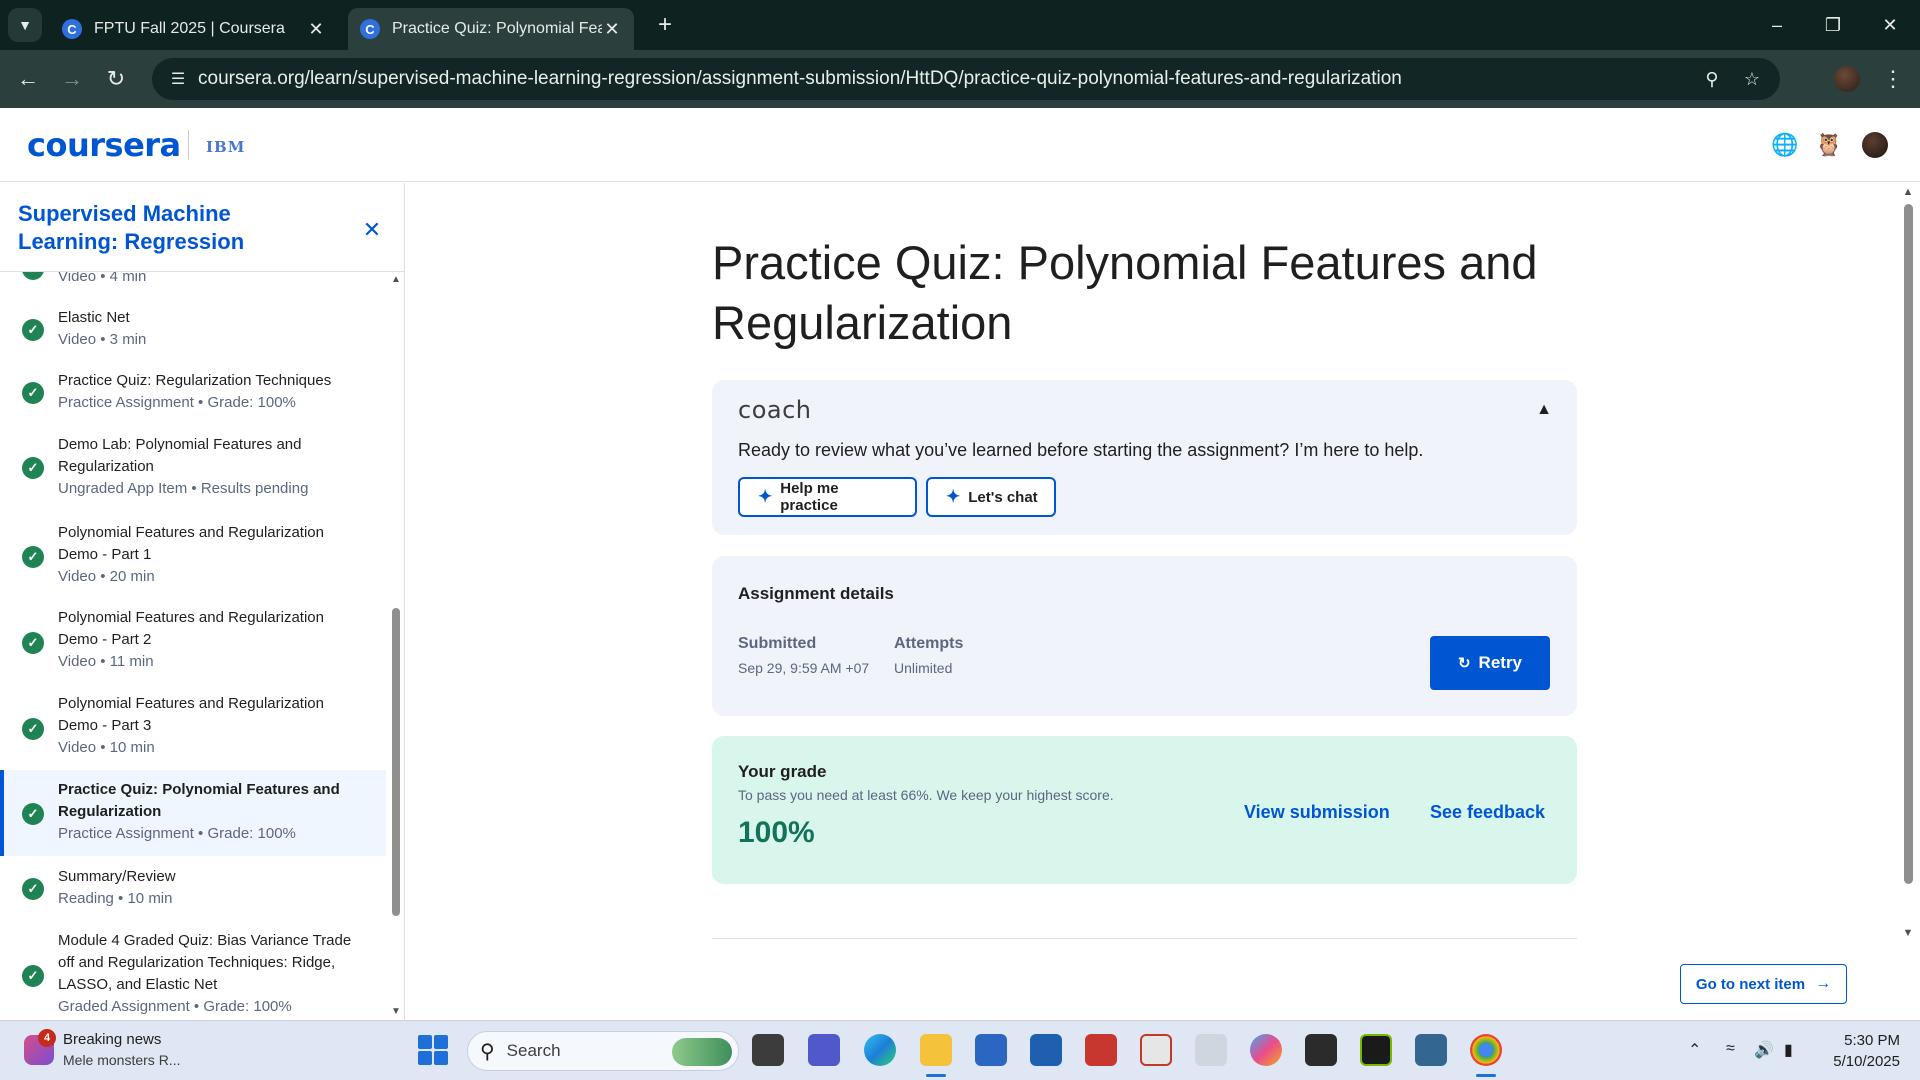 This screenshot has width=1920, height=1080. Describe the element at coordinates (603, 1051) in the screenshot. I see `taskbar-search: ⚲ Search` at that location.